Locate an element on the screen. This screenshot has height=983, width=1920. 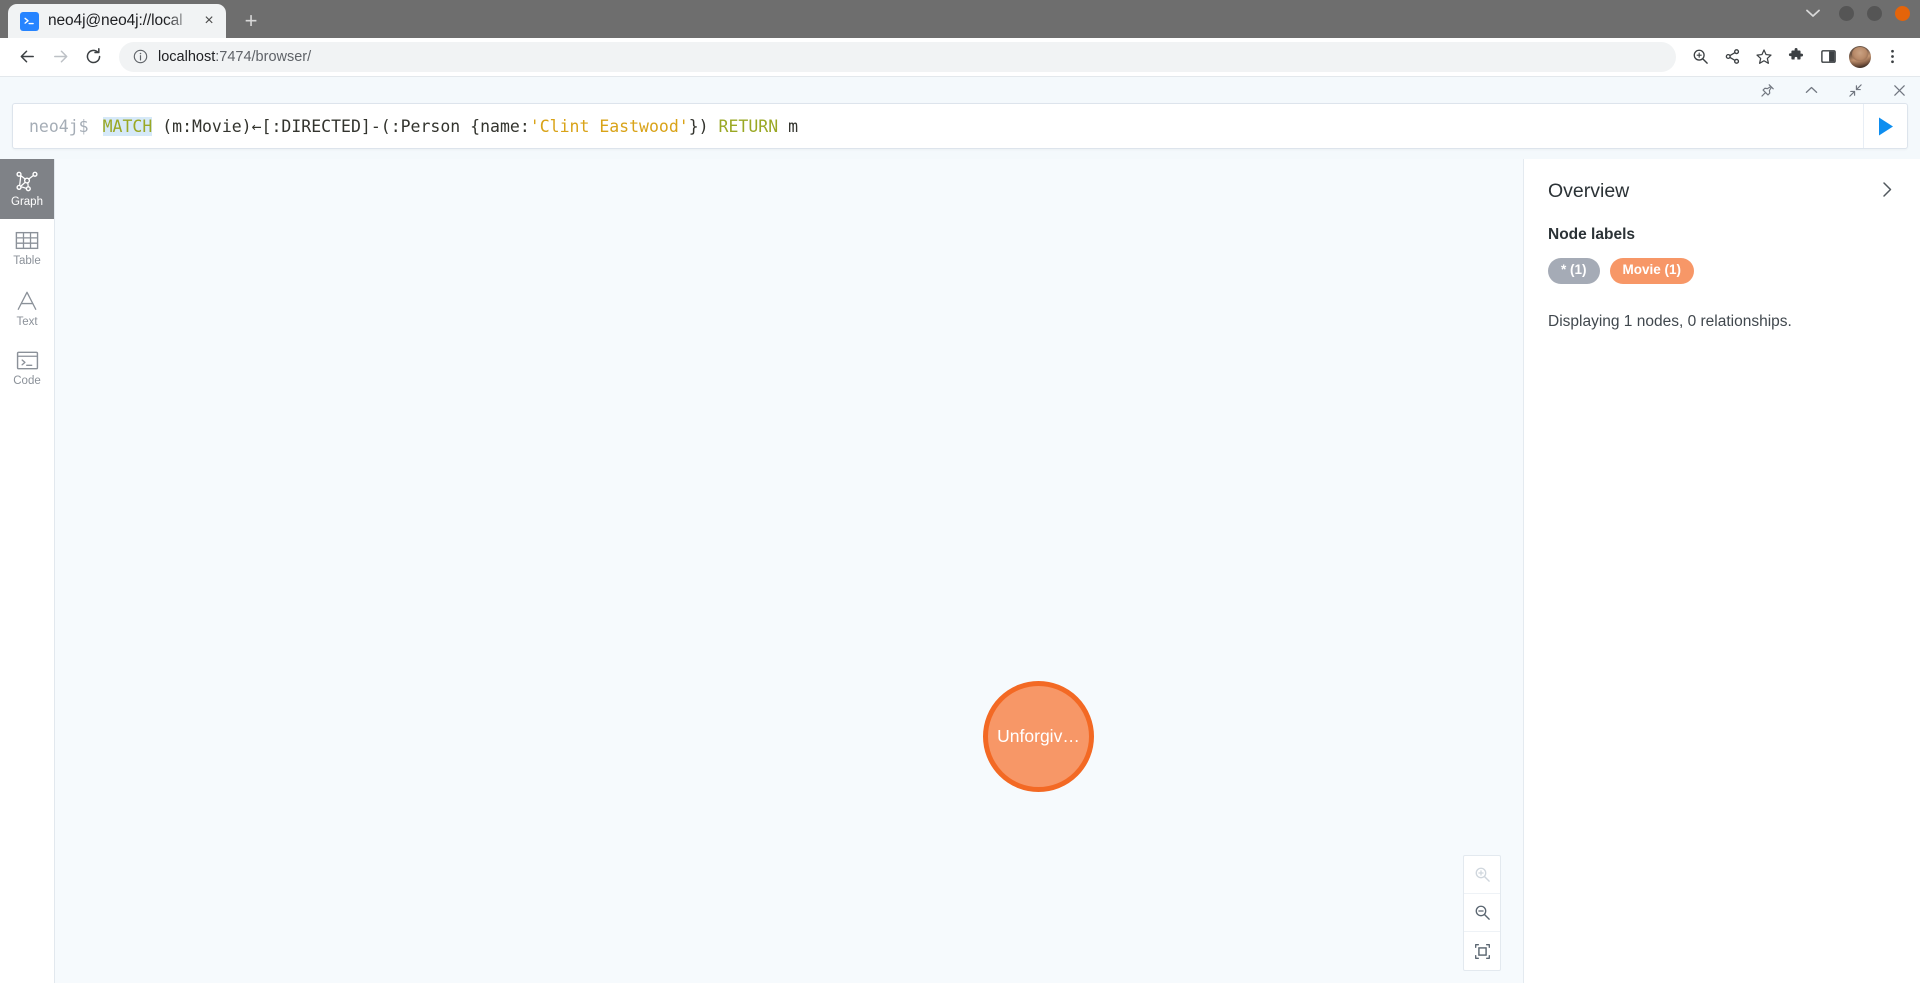
status-badge-movie: Movie (1) is located at coordinates (1652, 271).